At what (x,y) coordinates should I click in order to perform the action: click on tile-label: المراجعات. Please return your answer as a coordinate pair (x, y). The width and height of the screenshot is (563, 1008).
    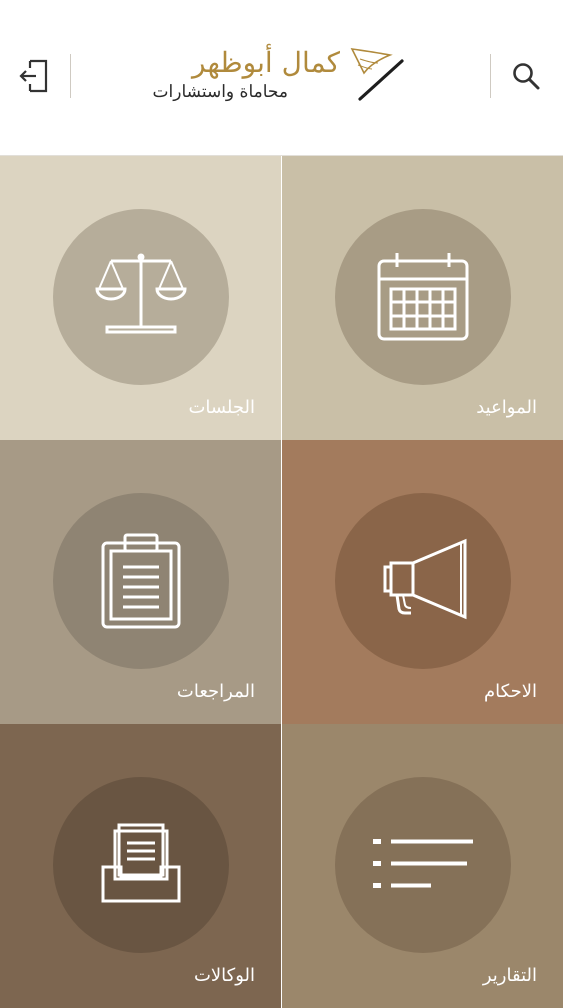
    Looking at the image, I should click on (215, 691).